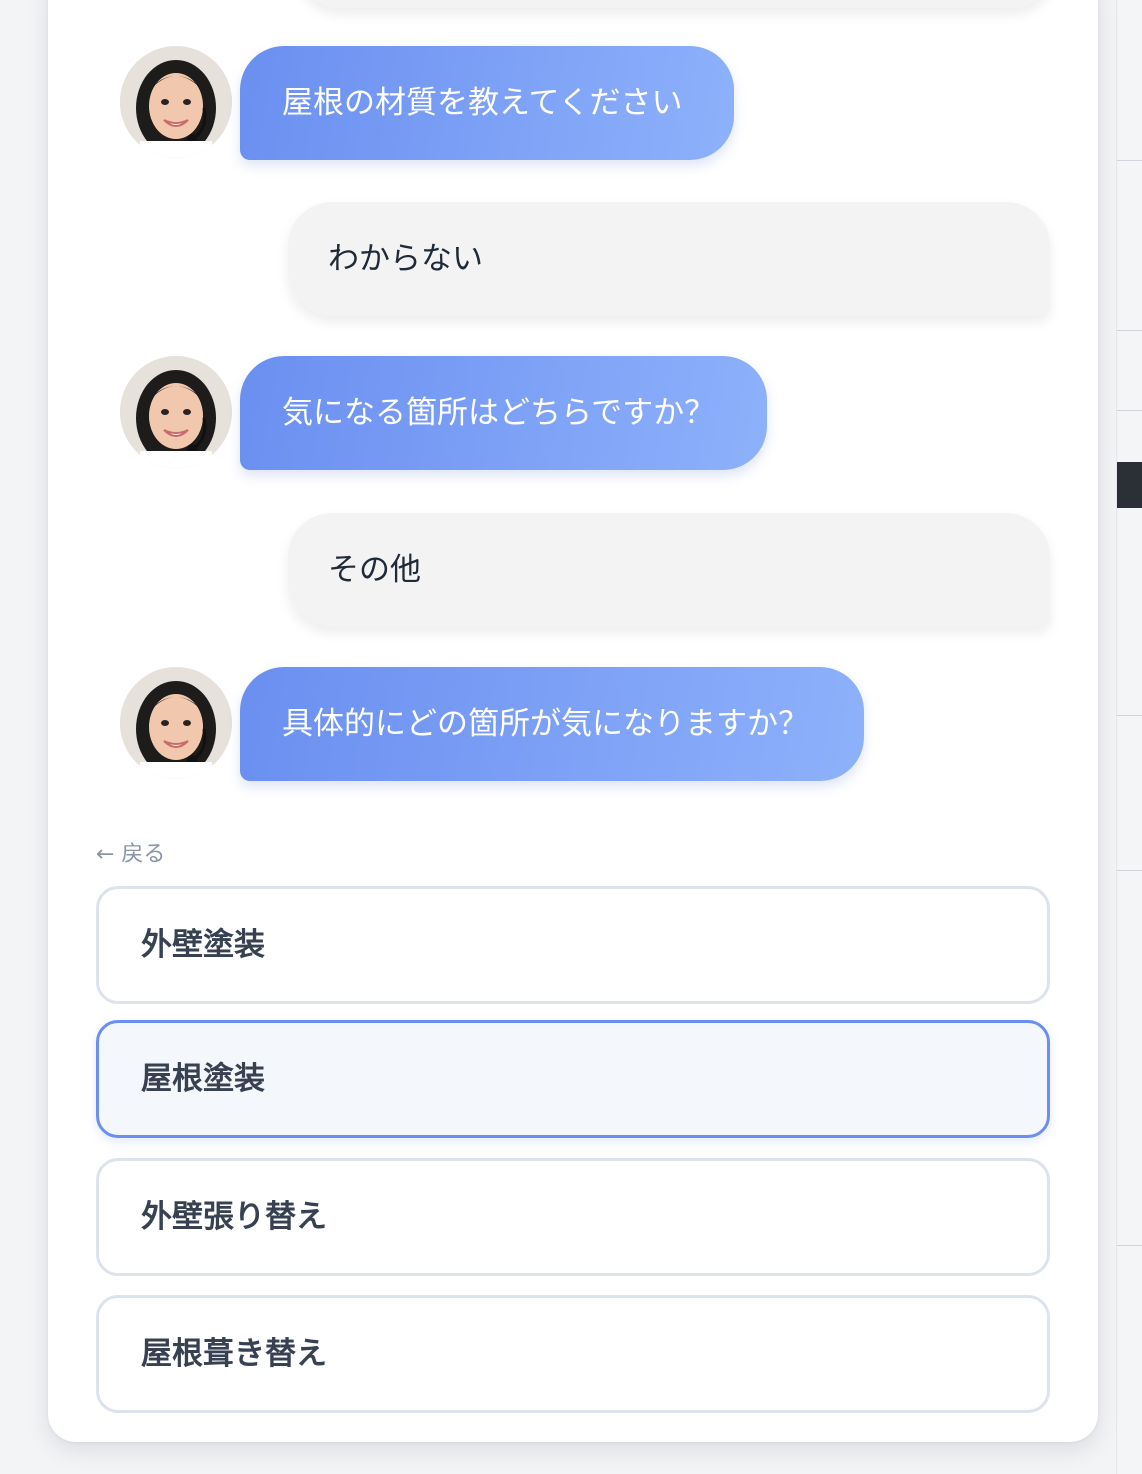 The width and height of the screenshot is (1142, 1474). What do you see at coordinates (130, 852) in the screenshot?
I see `back-link: ← 戻る` at bounding box center [130, 852].